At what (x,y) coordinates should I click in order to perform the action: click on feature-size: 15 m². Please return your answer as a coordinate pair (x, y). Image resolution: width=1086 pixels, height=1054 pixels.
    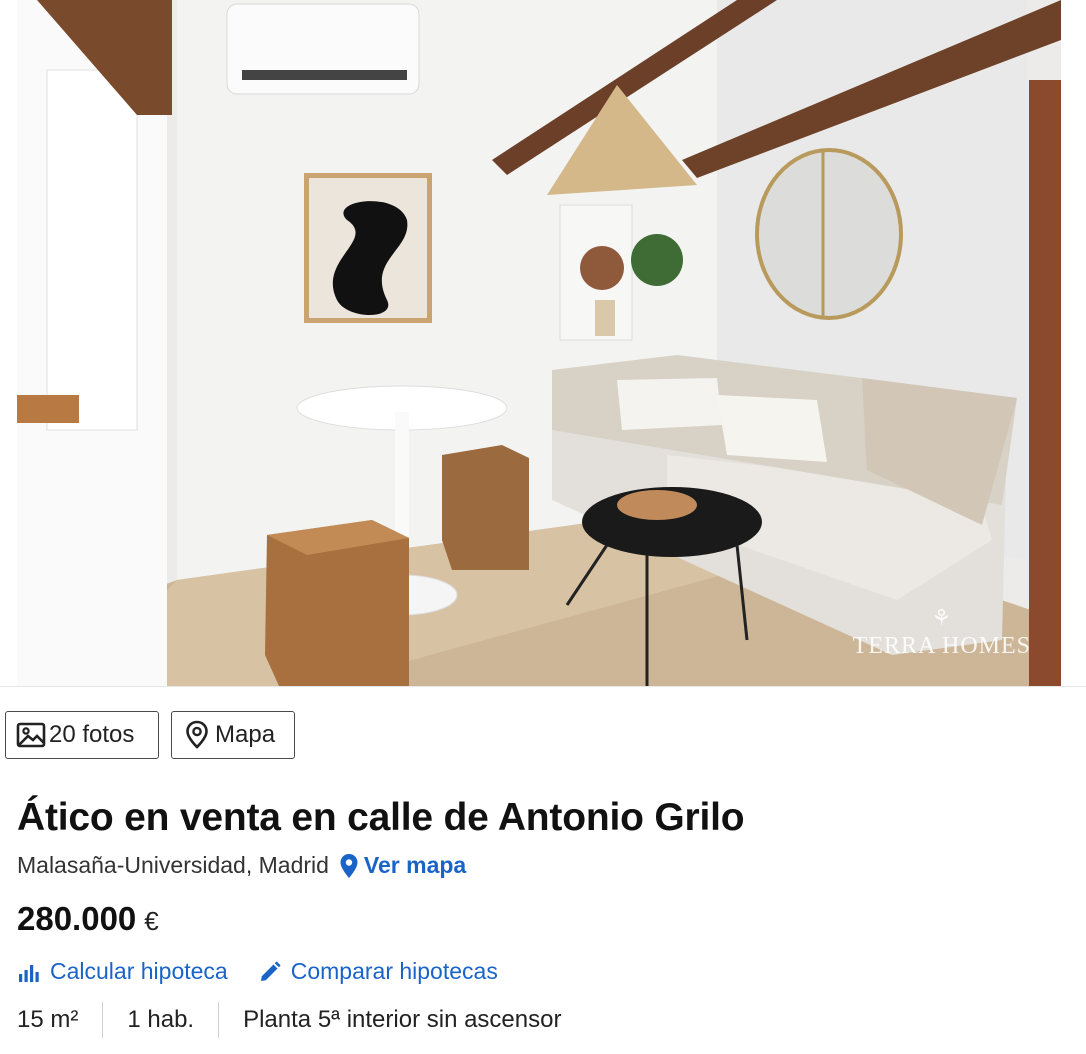
    Looking at the image, I should click on (48, 1019).